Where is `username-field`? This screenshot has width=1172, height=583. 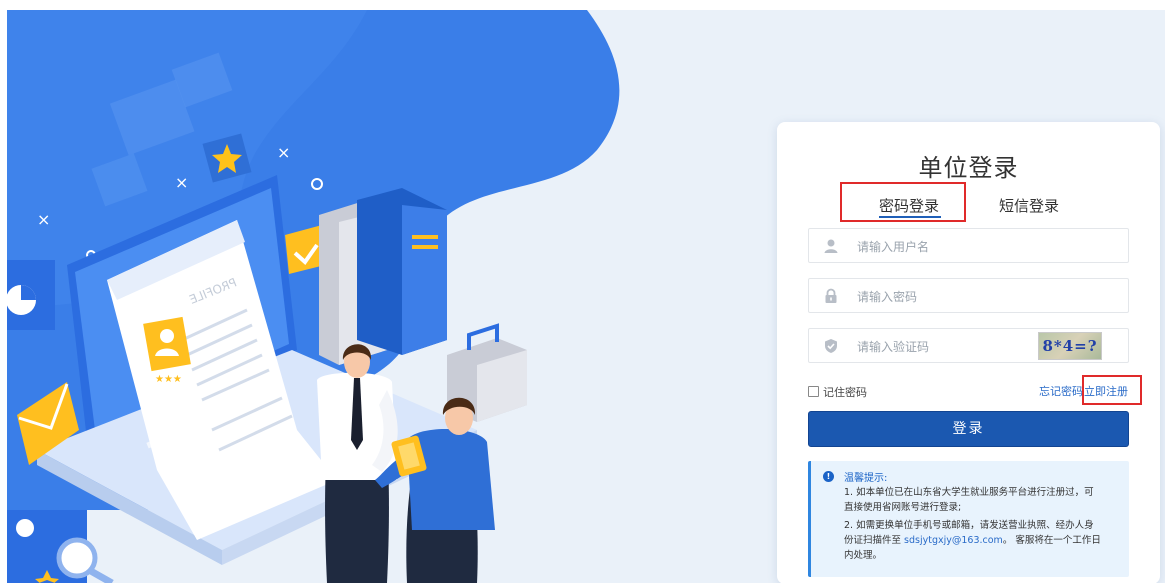
username-field is located at coordinates (968, 245).